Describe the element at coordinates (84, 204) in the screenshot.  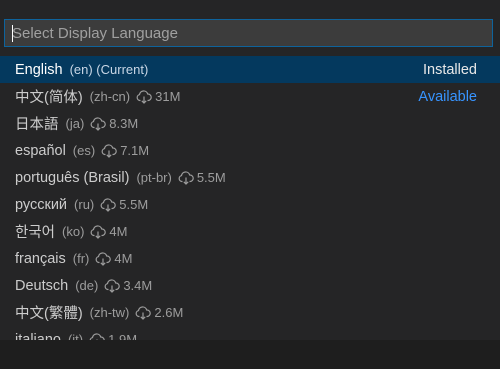
I see `language-code: (ru)` at that location.